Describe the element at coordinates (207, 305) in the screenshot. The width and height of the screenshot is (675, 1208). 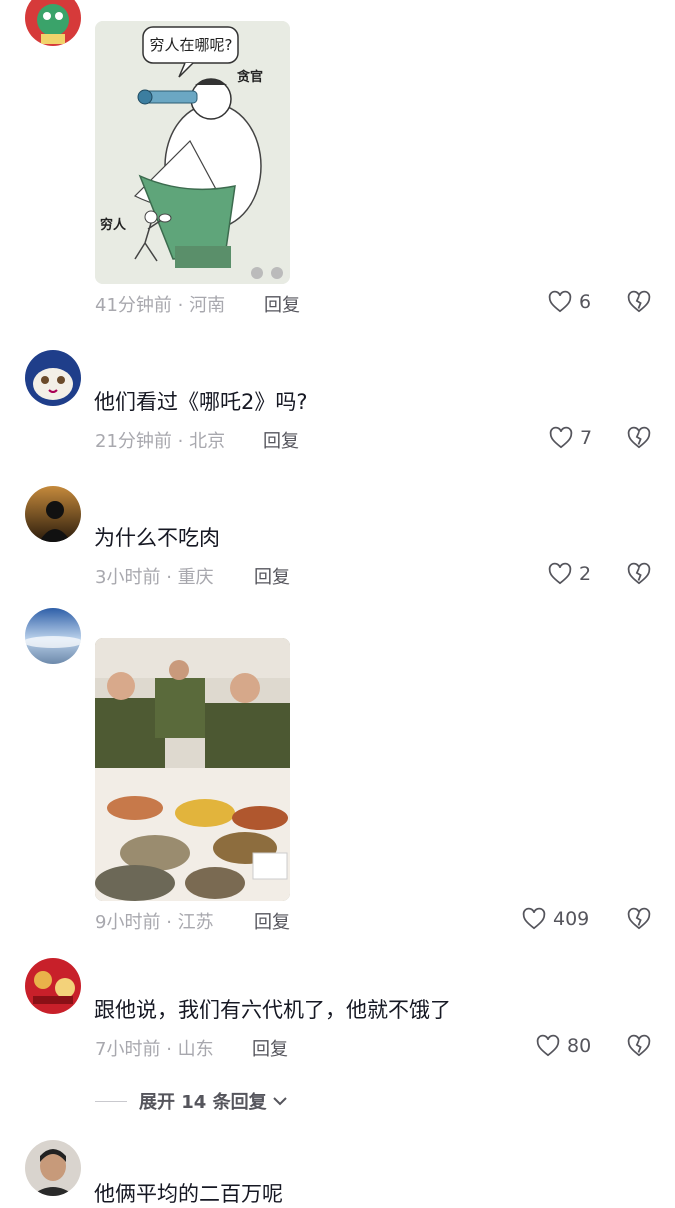
I see `comment-location: 河南` at that location.